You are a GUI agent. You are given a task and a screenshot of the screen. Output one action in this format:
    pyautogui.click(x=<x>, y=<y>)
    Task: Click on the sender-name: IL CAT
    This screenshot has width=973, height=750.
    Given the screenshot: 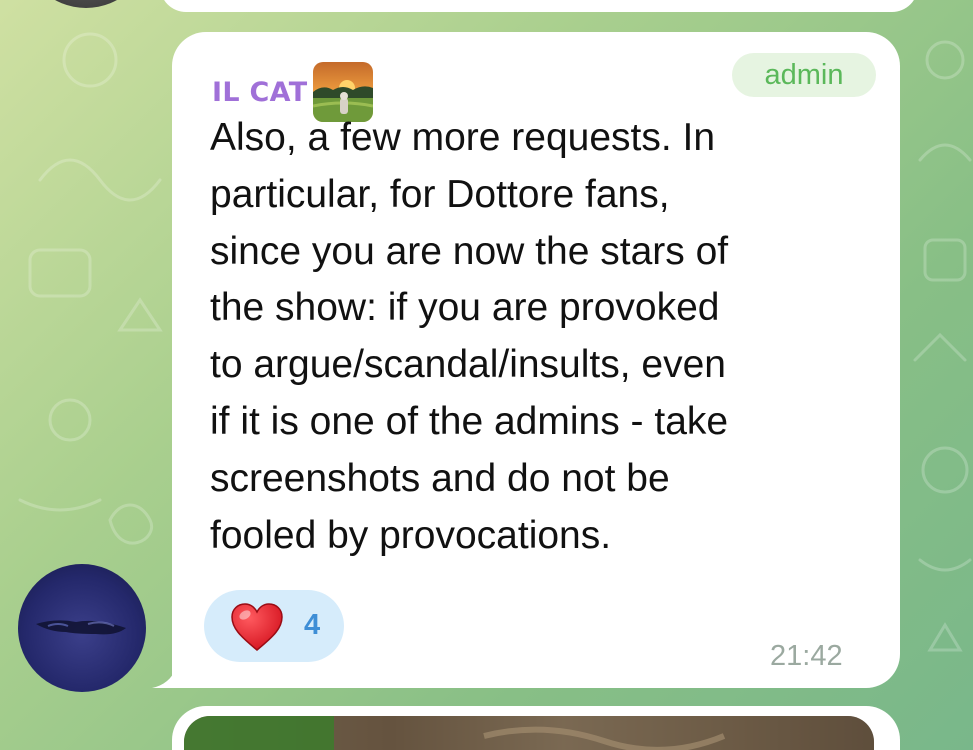 What is the action you would take?
    pyautogui.click(x=259, y=92)
    